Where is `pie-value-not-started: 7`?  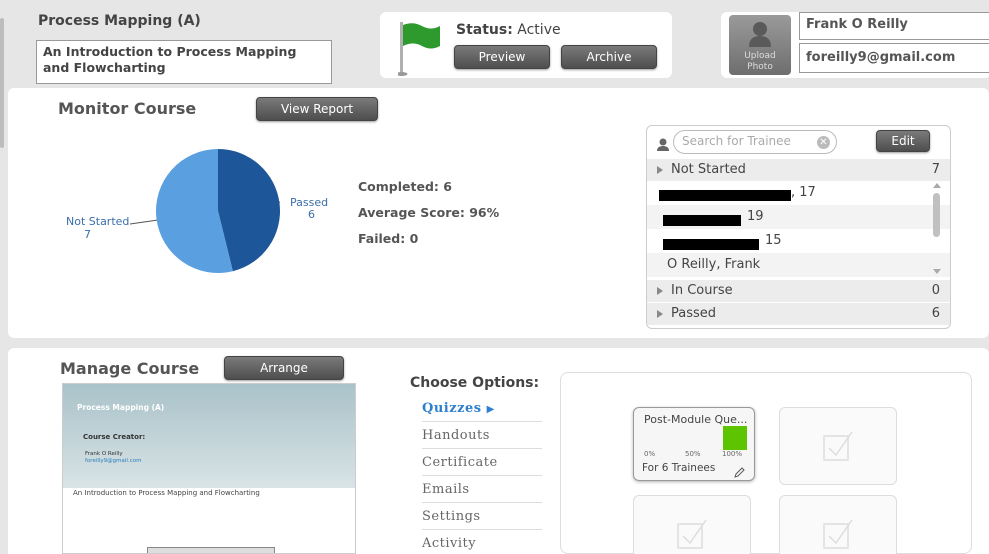 pie-value-not-started: 7 is located at coordinates (87, 234).